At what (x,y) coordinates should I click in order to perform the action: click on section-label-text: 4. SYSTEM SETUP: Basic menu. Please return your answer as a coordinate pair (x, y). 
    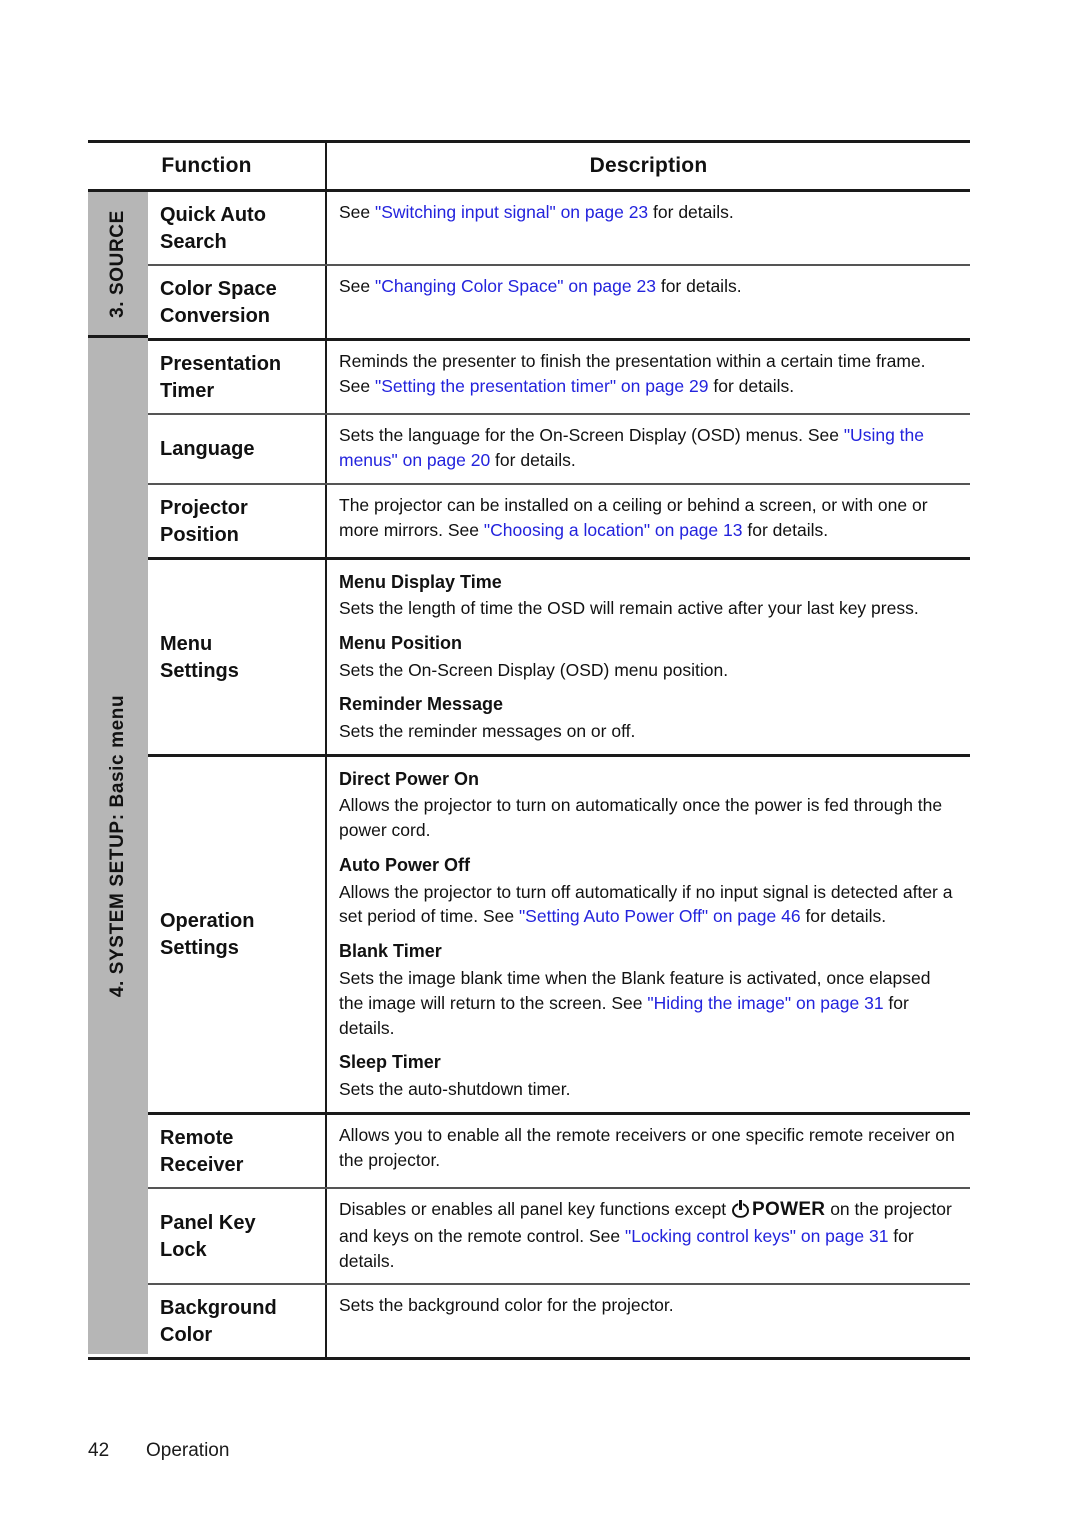
    Looking at the image, I should click on (117, 846).